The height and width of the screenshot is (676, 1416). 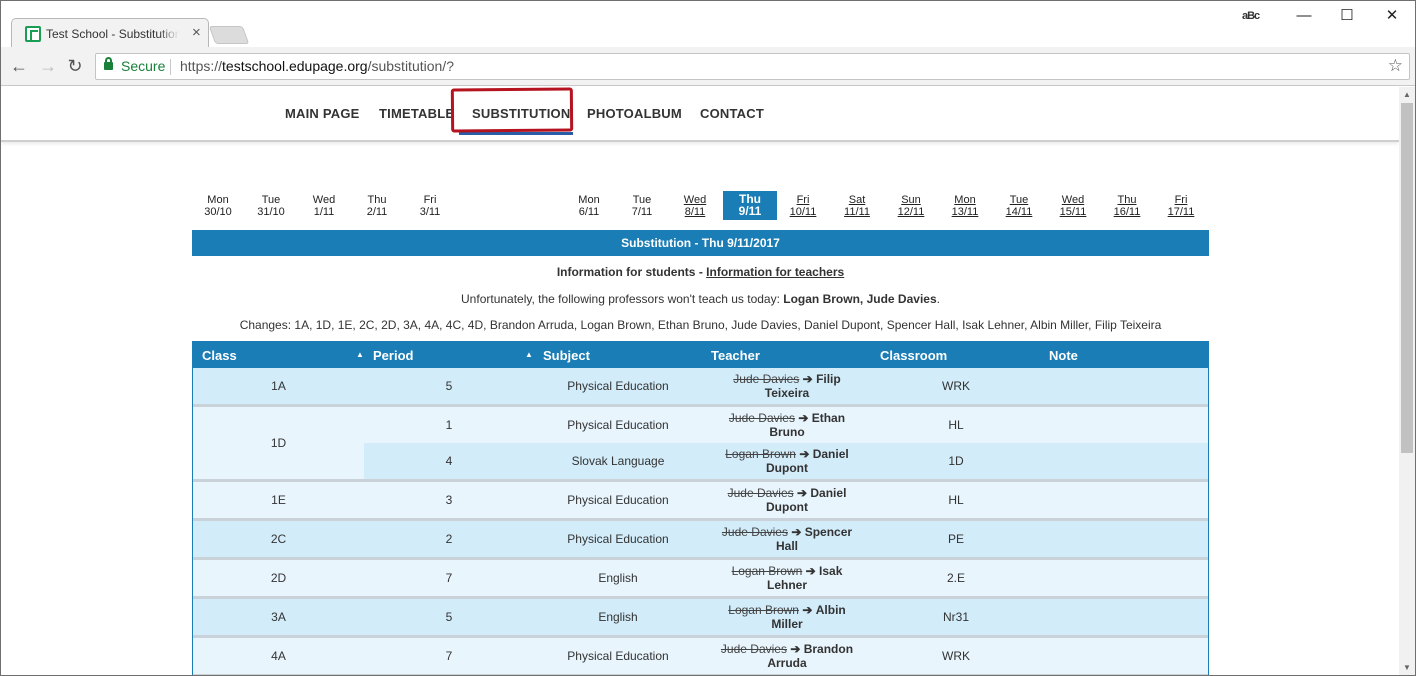 I want to click on cell-period: 2, so click(x=449, y=539).